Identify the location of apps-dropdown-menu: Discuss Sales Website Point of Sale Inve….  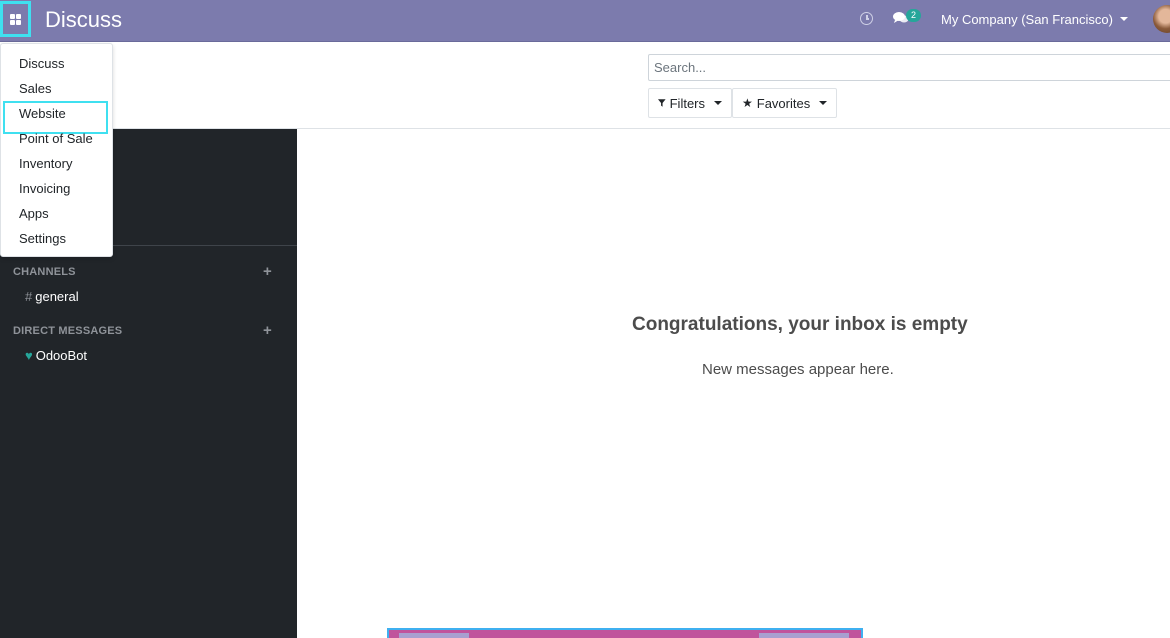
(56, 150).